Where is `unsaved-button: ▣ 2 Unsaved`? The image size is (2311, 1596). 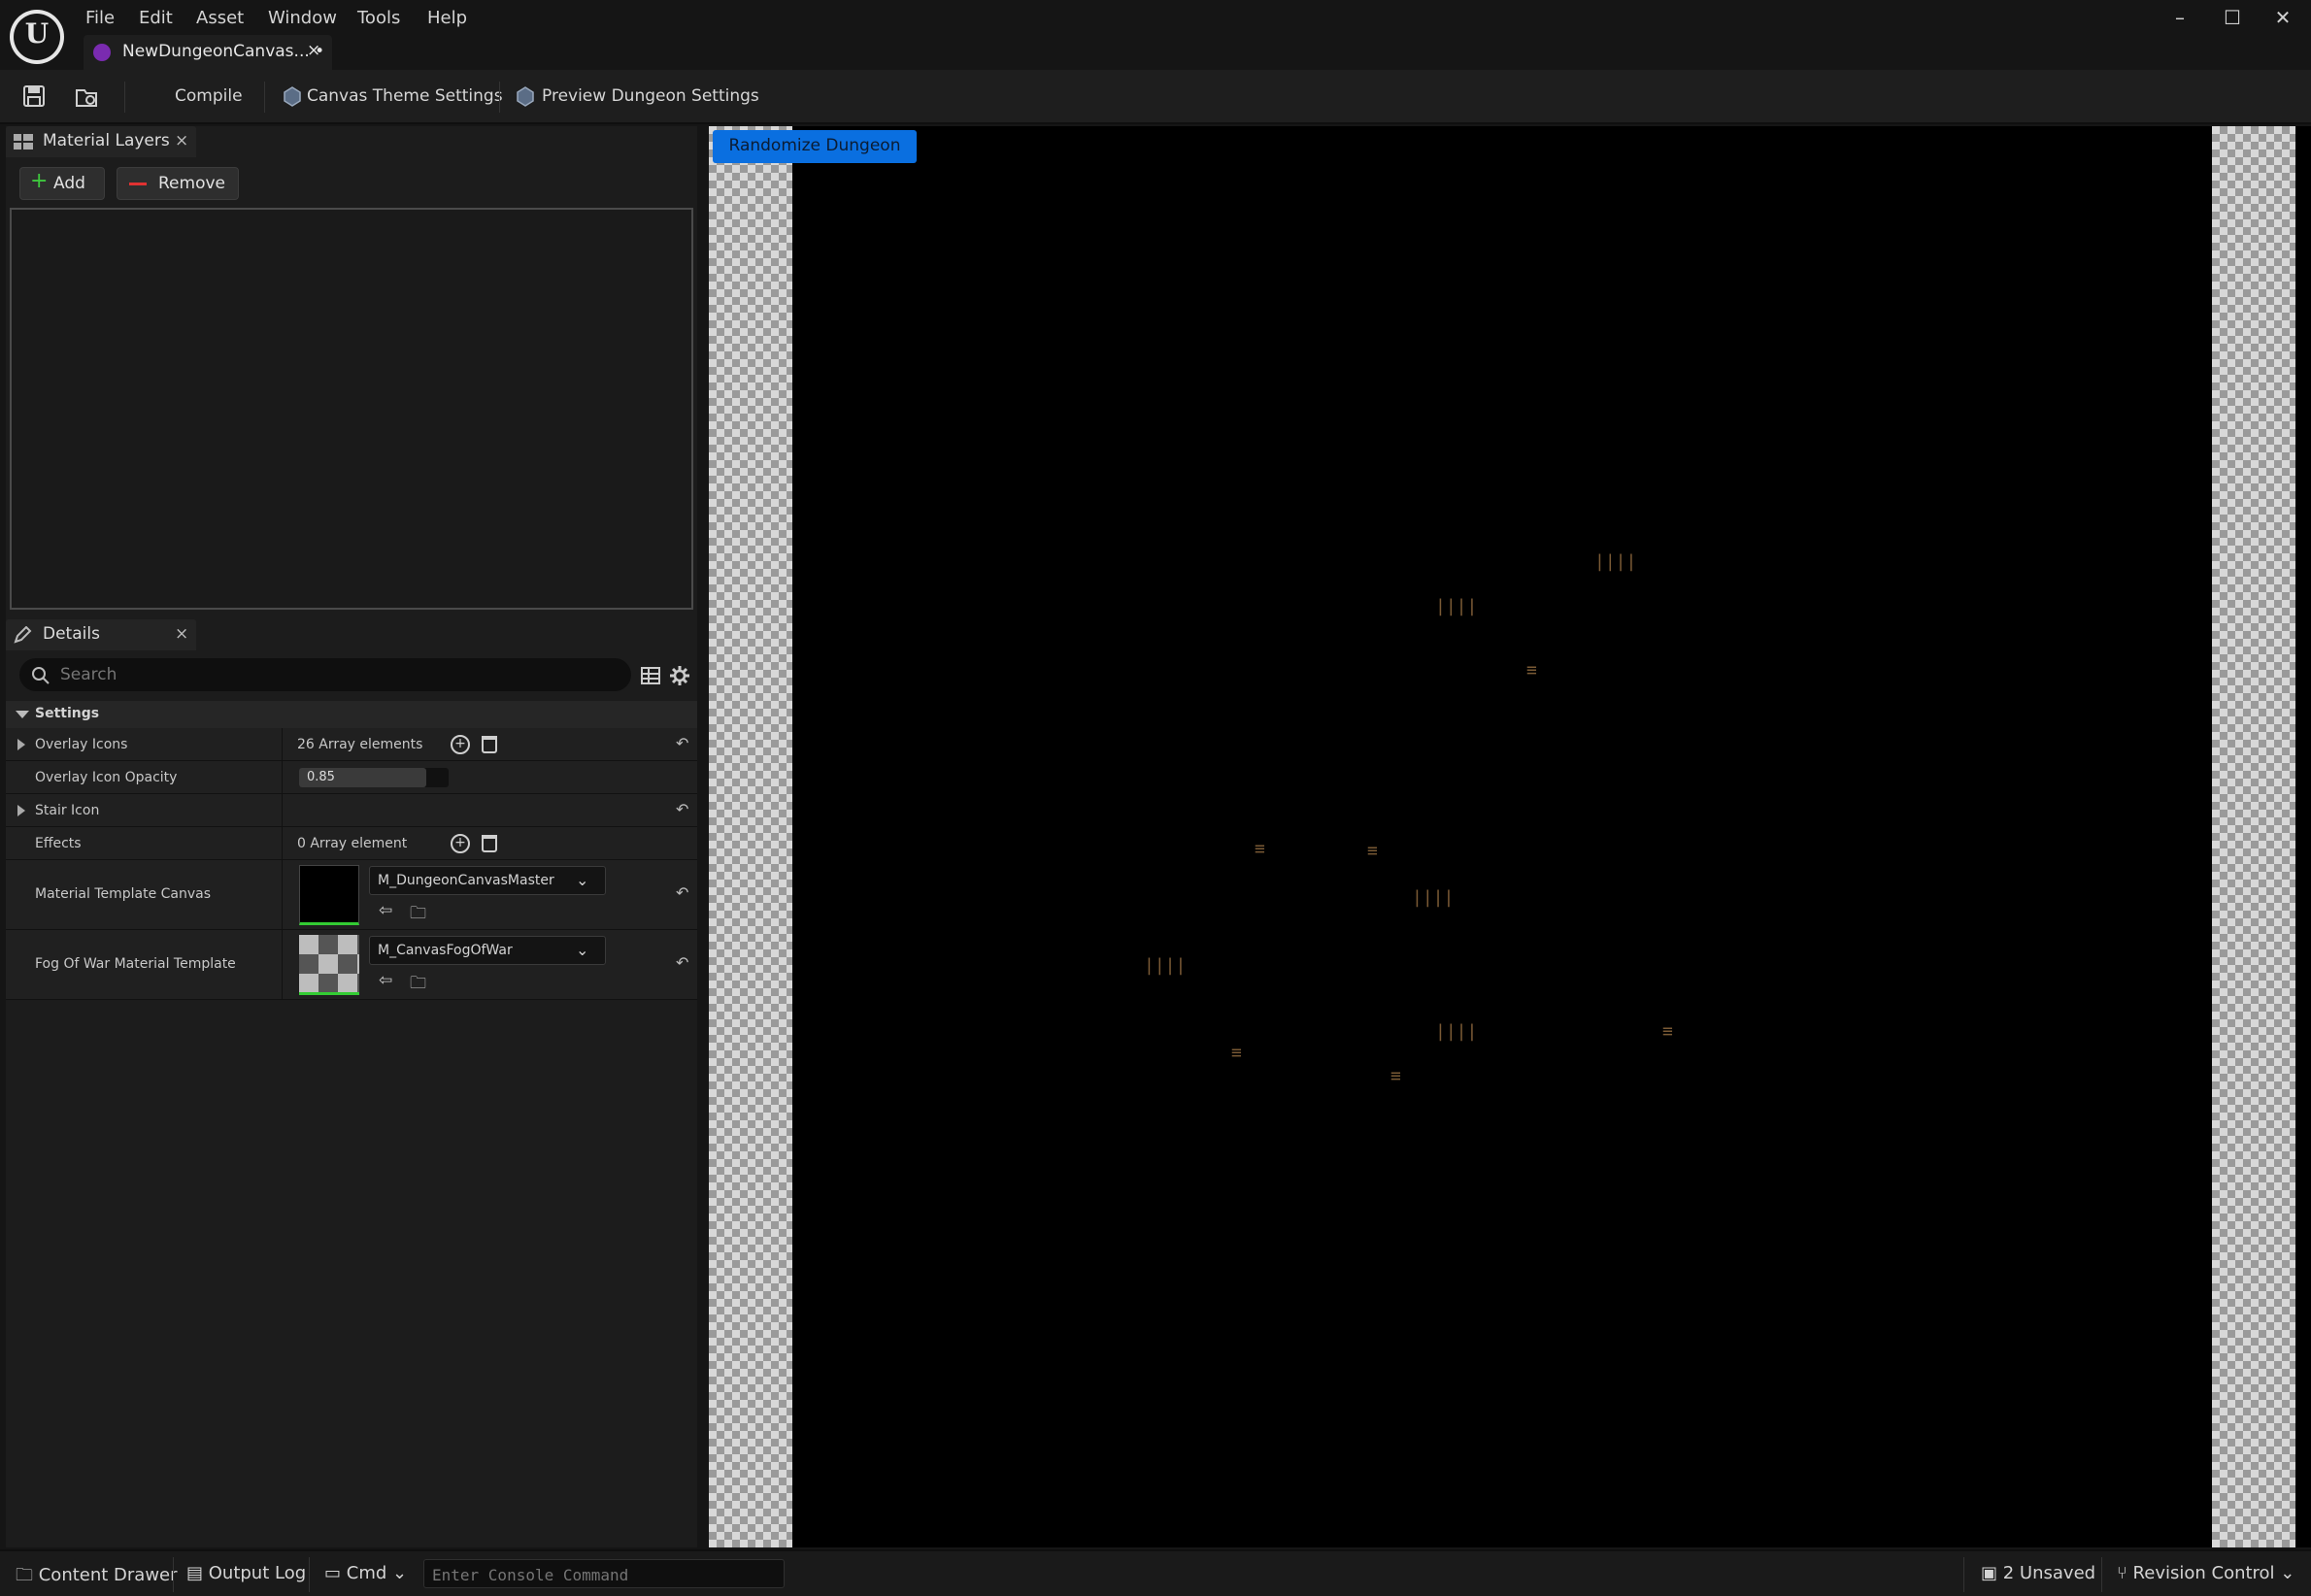 unsaved-button: ▣ 2 Unsaved is located at coordinates (2038, 1573).